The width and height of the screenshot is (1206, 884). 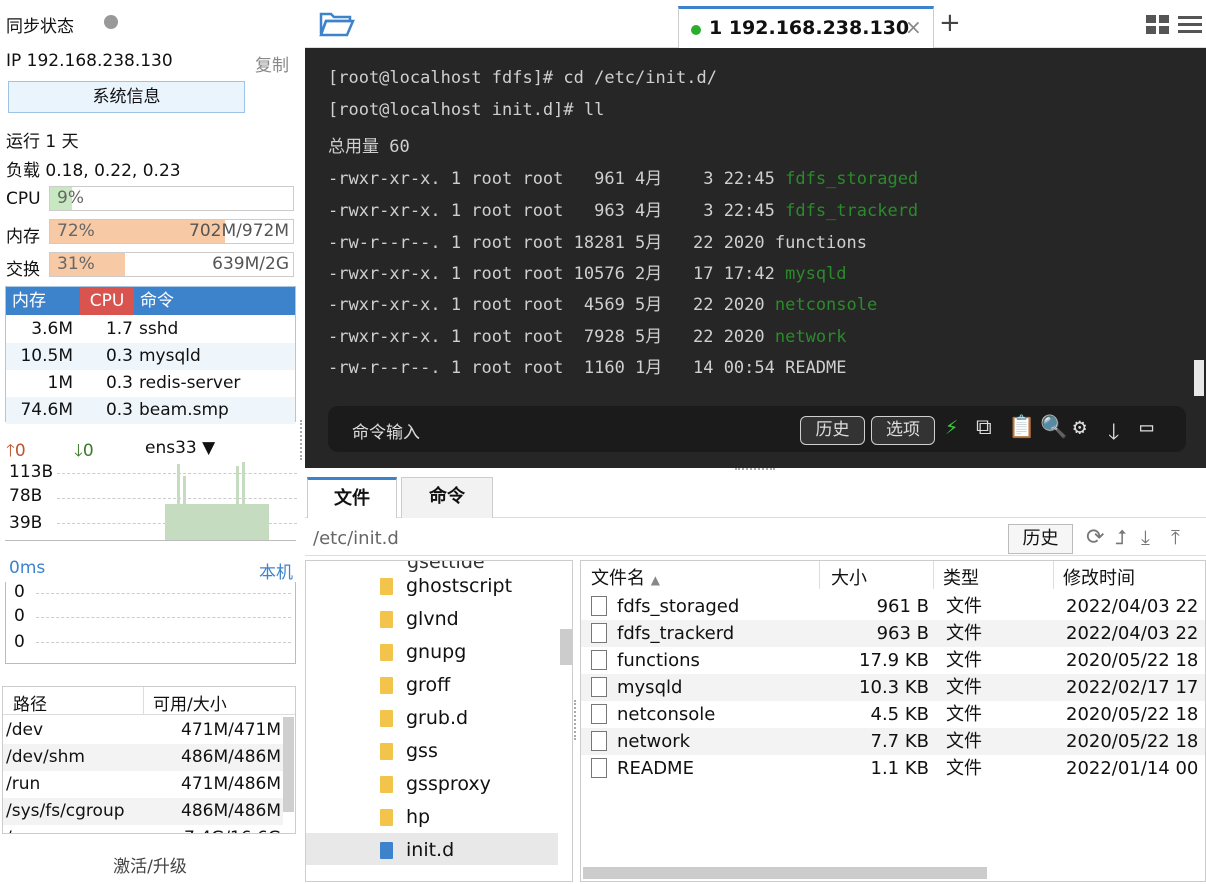 What do you see at coordinates (25, 730) in the screenshot?
I see `disk-path: /dev` at bounding box center [25, 730].